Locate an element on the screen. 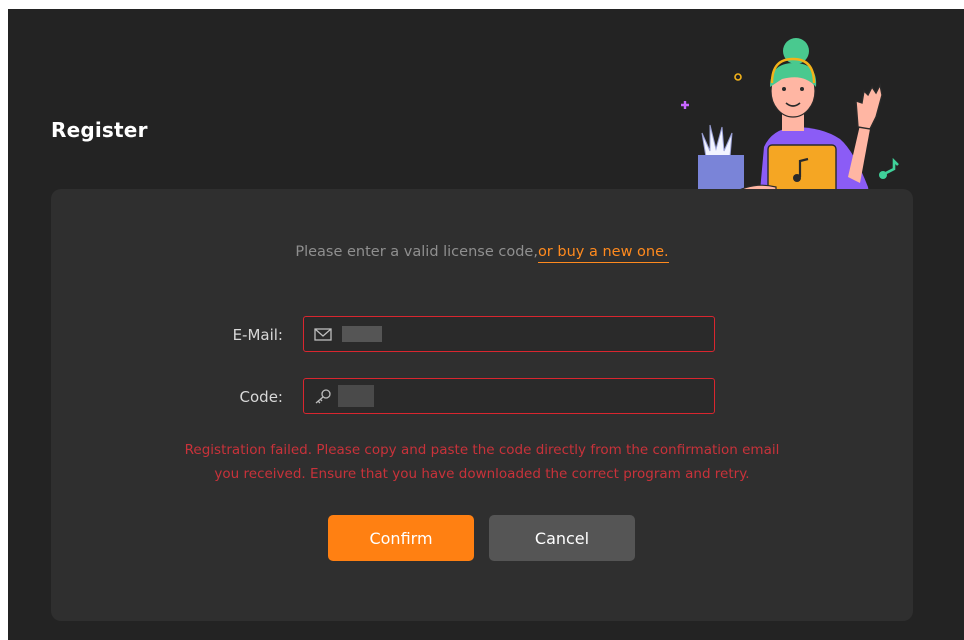 The width and height of the screenshot is (964, 640). buy-new-link: or buy a new one. is located at coordinates (603, 253).